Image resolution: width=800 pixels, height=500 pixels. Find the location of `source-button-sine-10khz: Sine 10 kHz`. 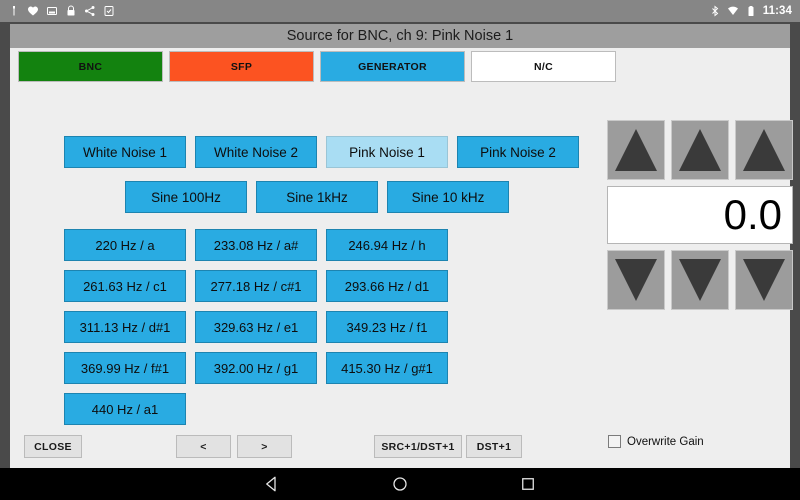

source-button-sine-10khz: Sine 10 kHz is located at coordinates (448, 197).